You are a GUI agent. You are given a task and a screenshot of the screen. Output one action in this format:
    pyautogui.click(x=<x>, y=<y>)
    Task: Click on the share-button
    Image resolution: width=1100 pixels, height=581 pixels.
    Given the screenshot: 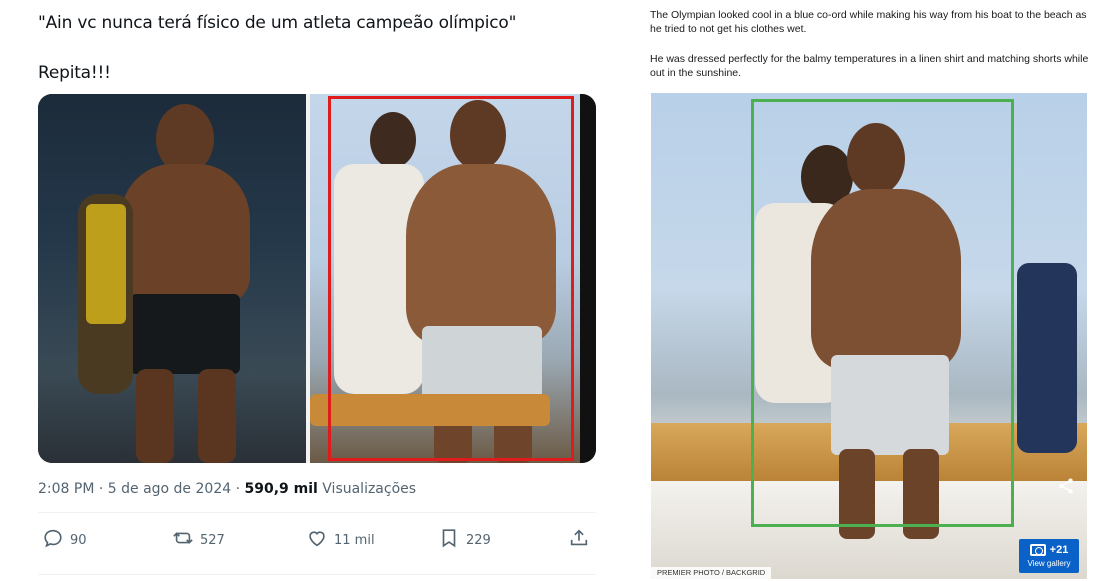 What is the action you would take?
    pyautogui.click(x=579, y=540)
    